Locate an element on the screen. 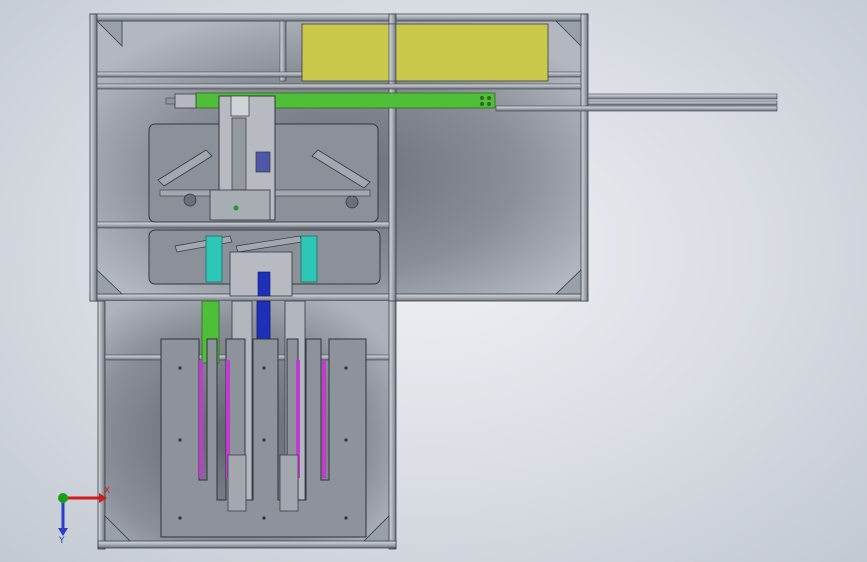 This screenshot has height=562, width=867. lower-frame-left-rail is located at coordinates (101, 425).